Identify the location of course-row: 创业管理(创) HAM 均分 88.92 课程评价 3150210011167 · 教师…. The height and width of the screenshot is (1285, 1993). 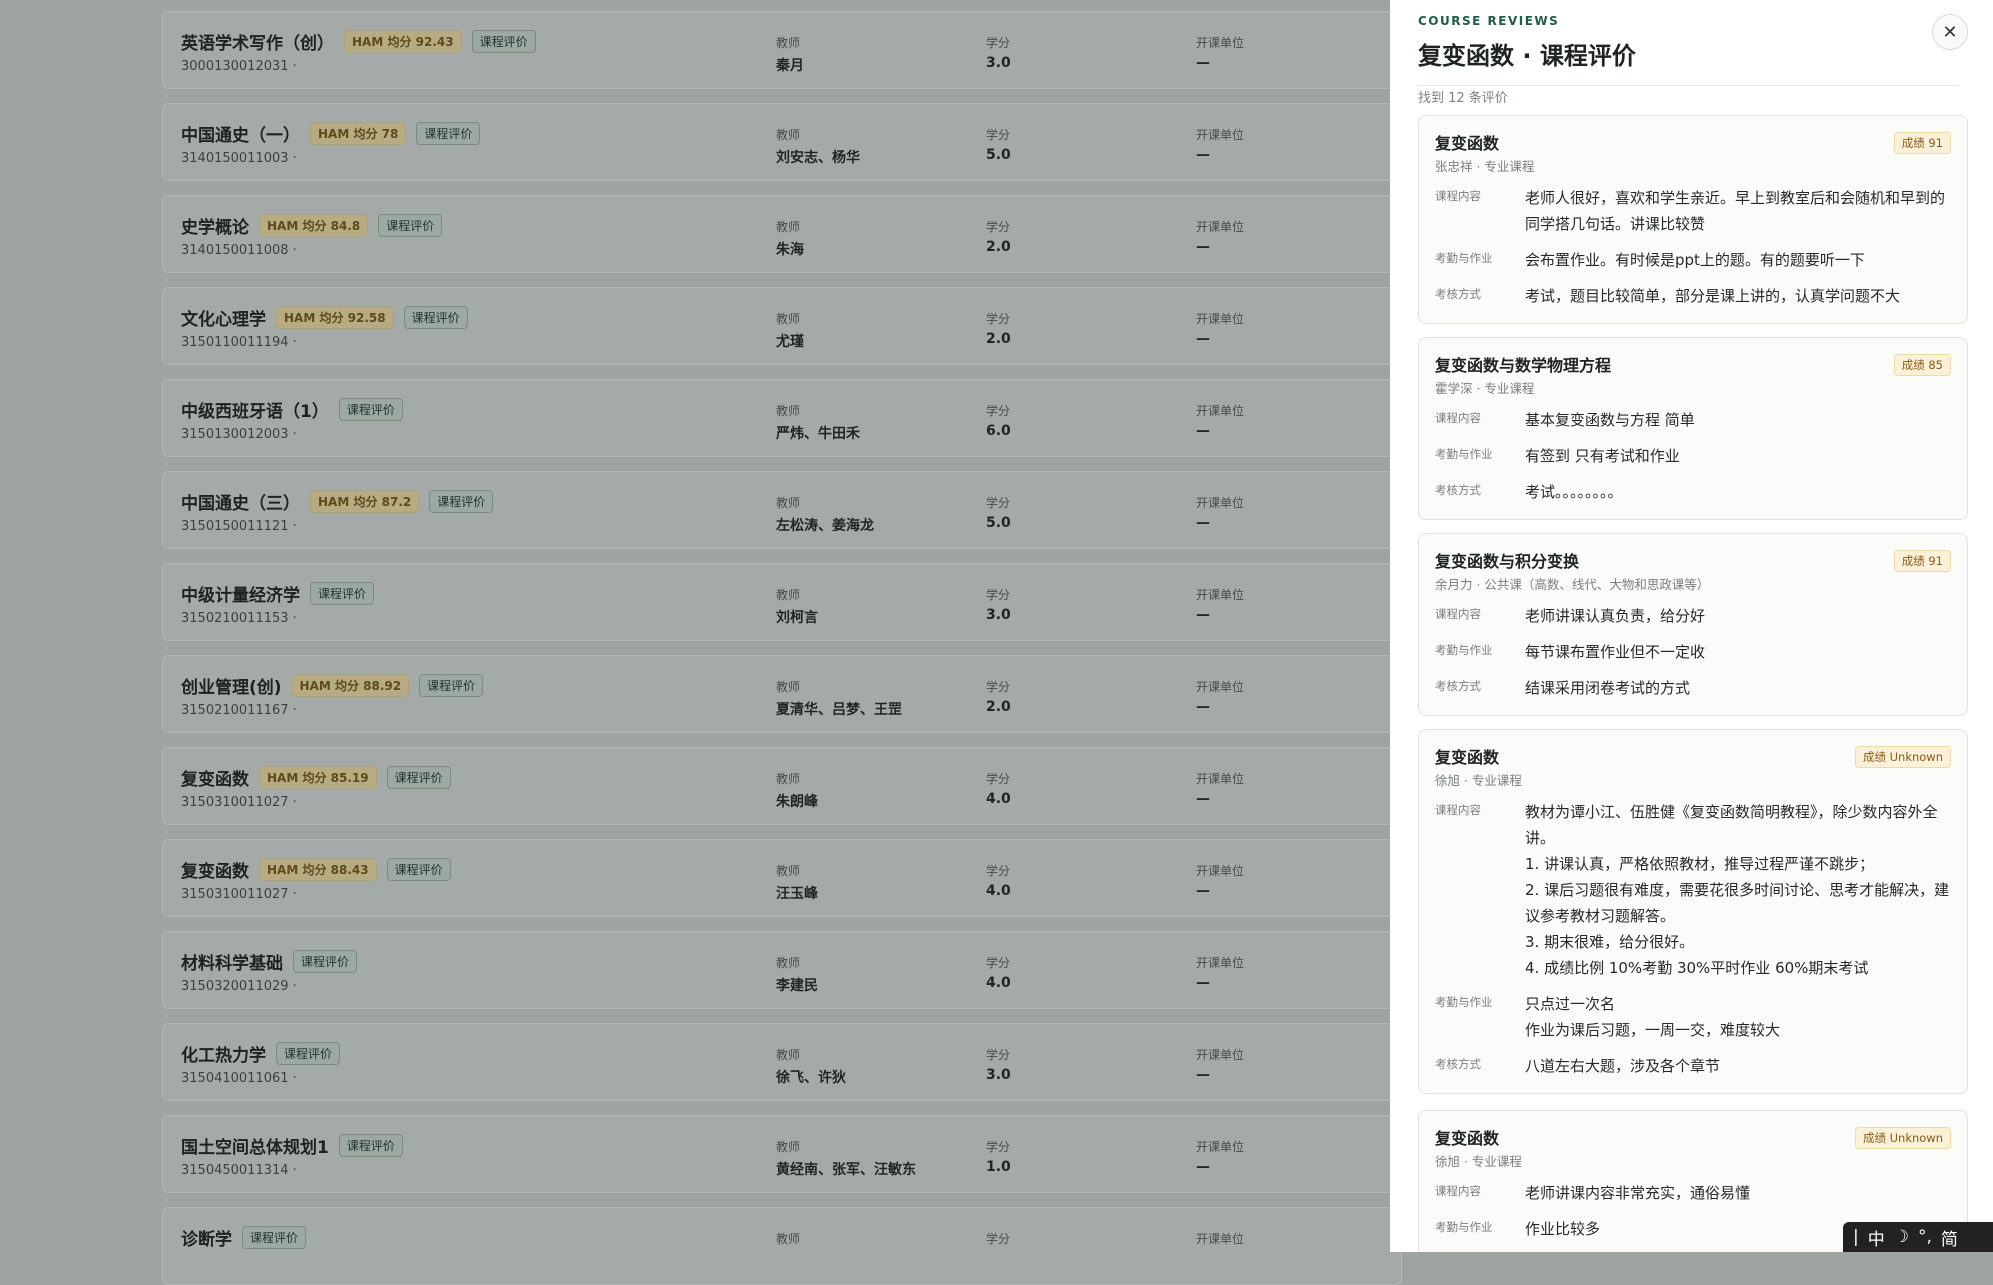
(782, 694).